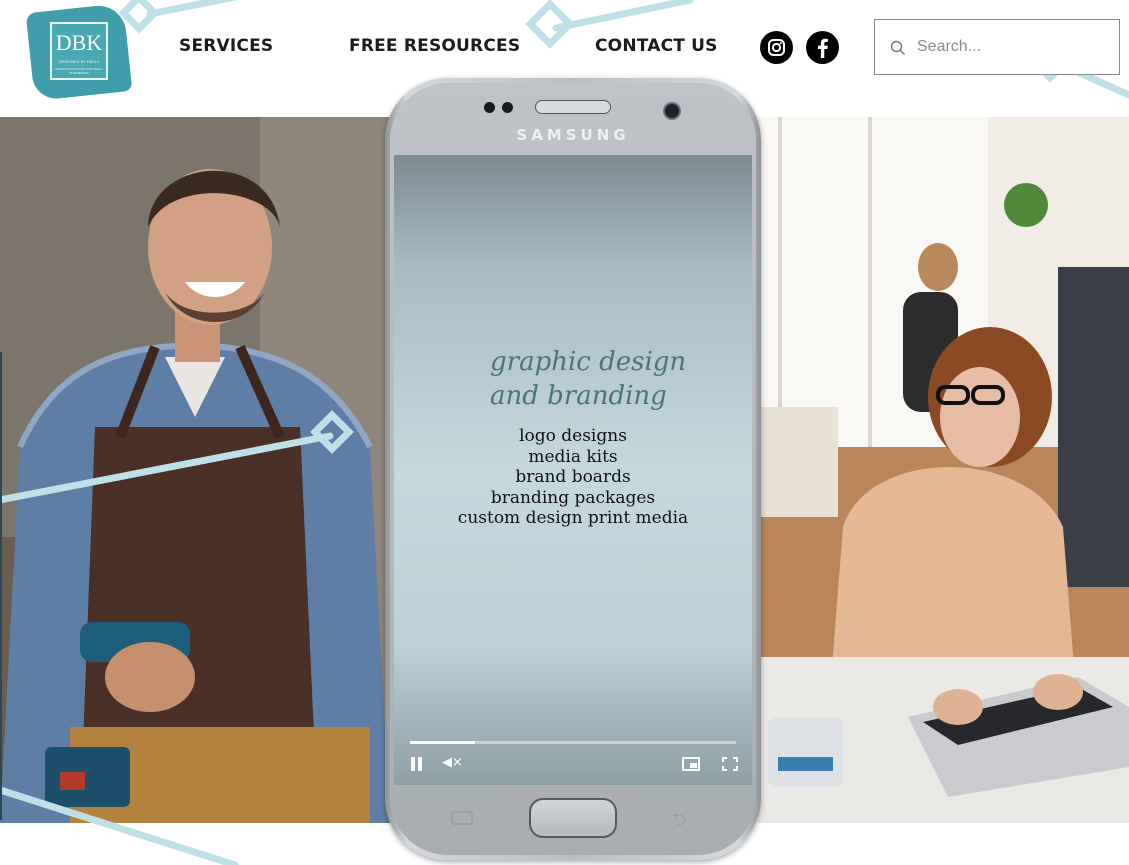  What do you see at coordinates (776, 47) in the screenshot?
I see `instagram-icon` at bounding box center [776, 47].